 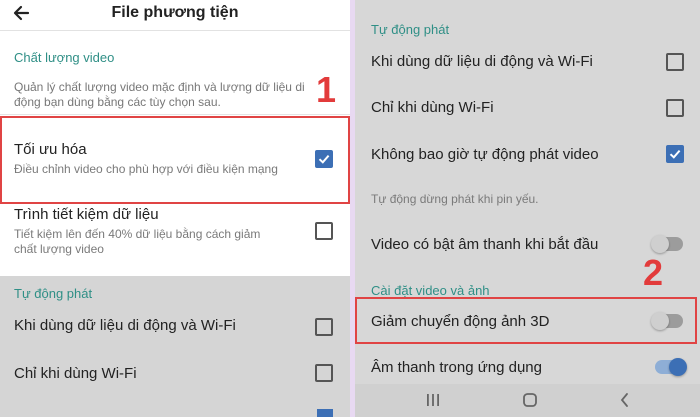 I want to click on in-app-sound-toggle, so click(x=671, y=367).